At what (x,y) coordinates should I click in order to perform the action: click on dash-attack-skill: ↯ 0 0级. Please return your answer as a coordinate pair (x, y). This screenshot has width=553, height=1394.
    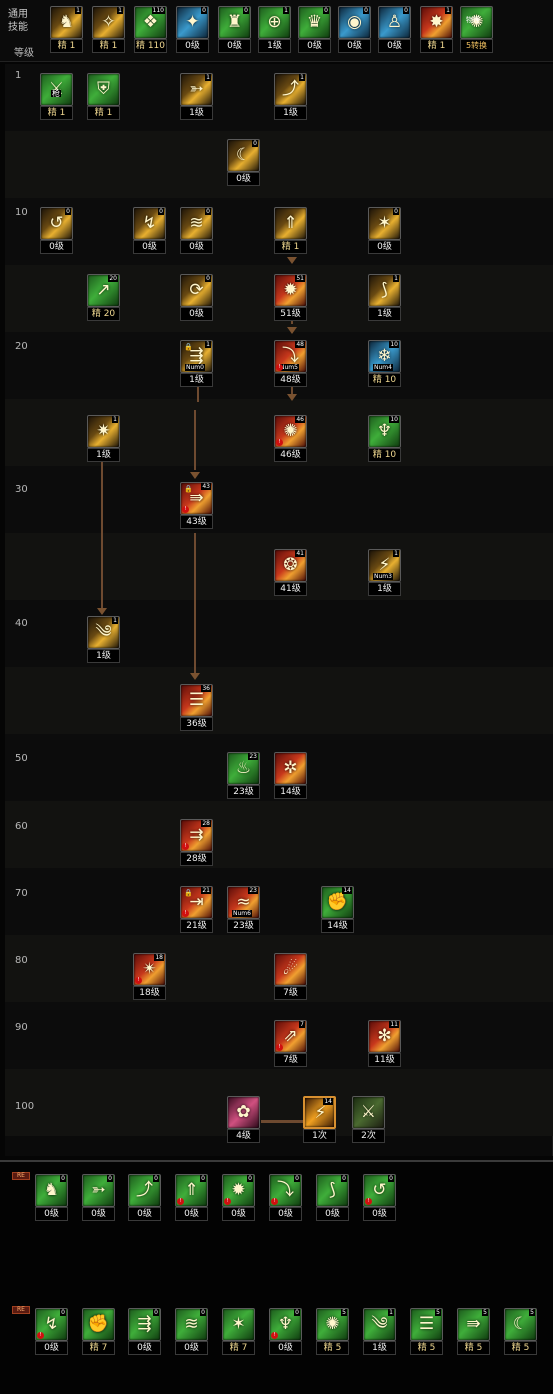
    Looking at the image, I should click on (149, 231).